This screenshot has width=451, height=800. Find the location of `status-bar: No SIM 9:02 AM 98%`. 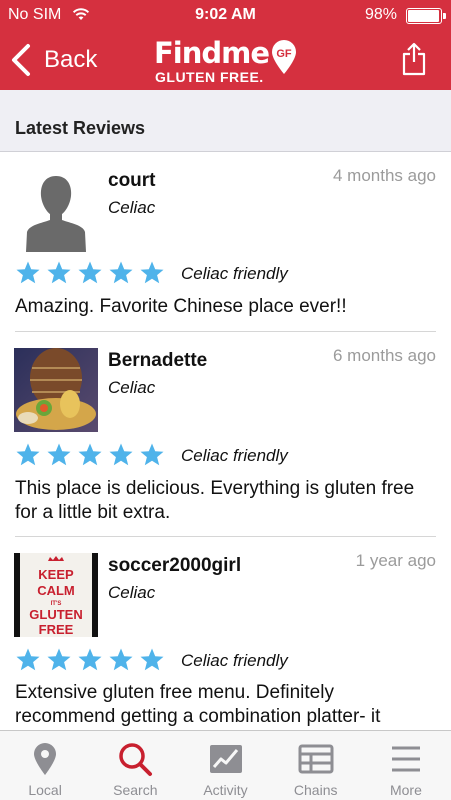

status-bar: No SIM 9:02 AM 98% is located at coordinates (225, 15).